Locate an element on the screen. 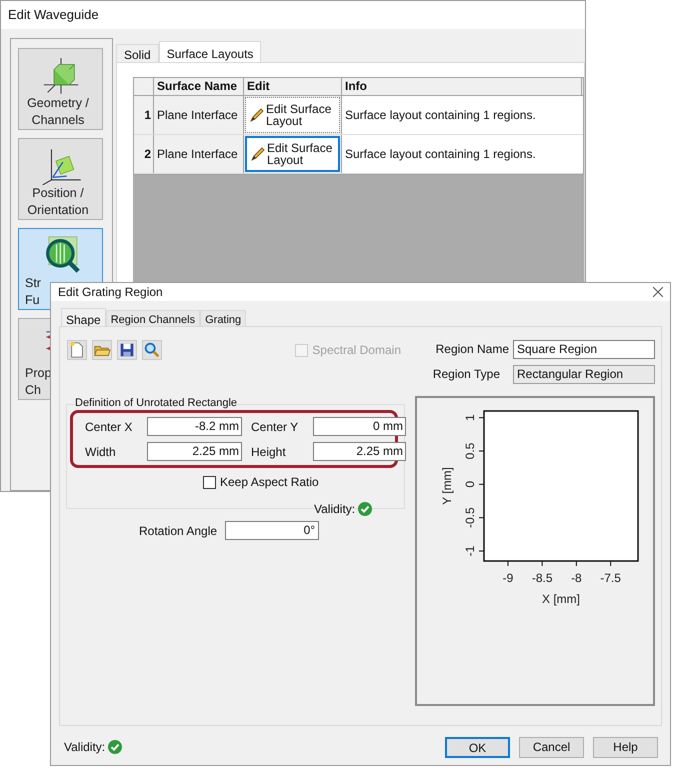  sidebar-item: Geometry / Channels is located at coordinates (60, 89).